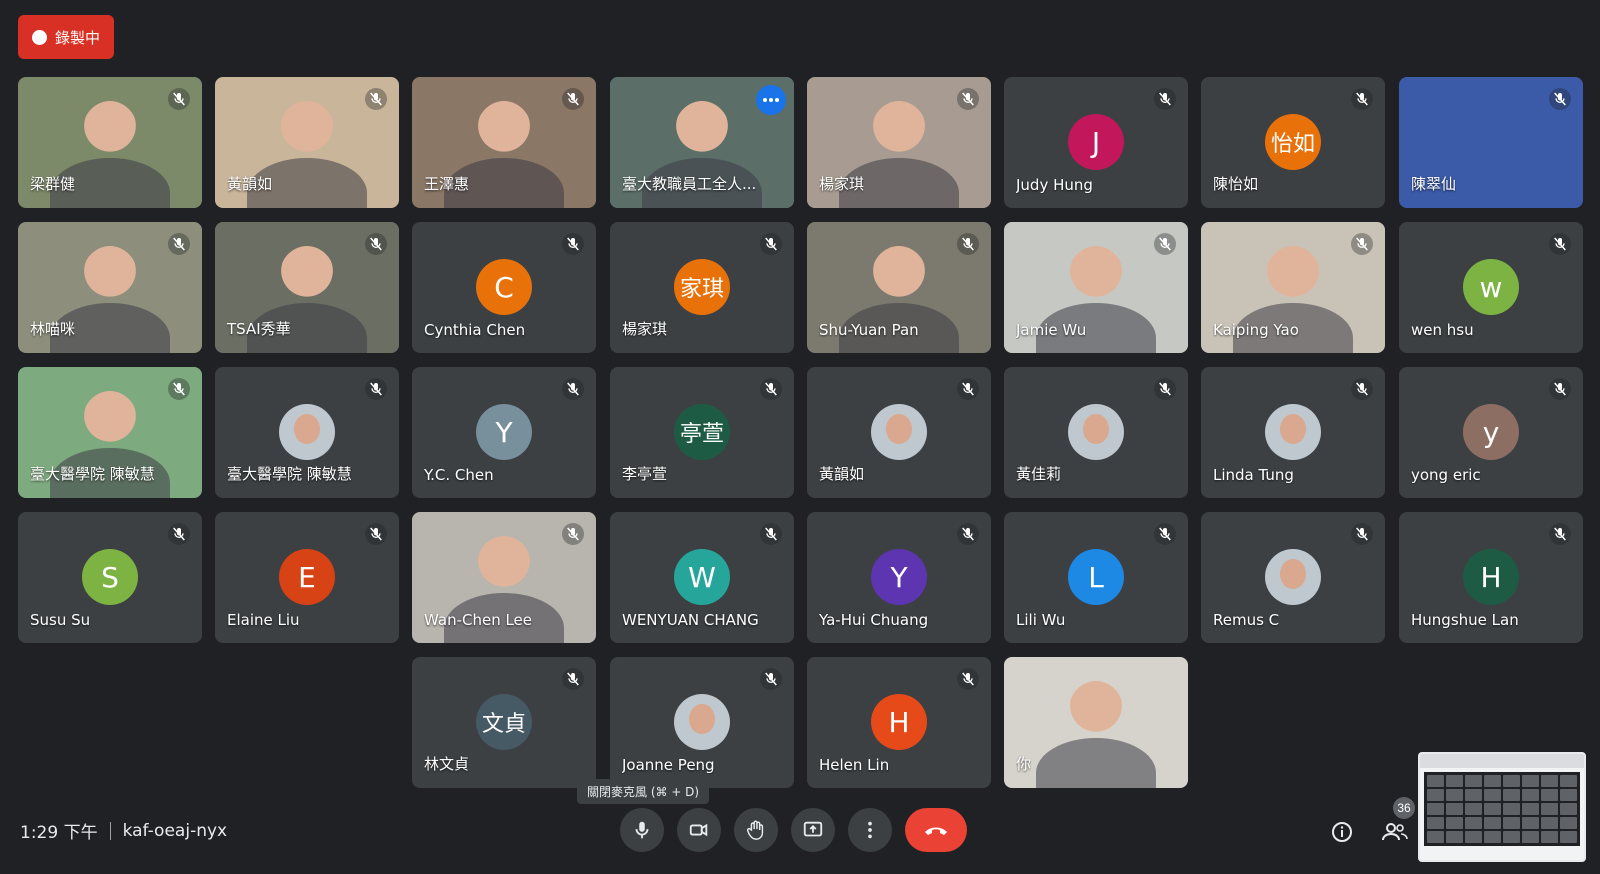 Image resolution: width=1600 pixels, height=874 pixels. Describe the element at coordinates (1293, 432) in the screenshot. I see `participant-tile: Linda Tung` at that location.